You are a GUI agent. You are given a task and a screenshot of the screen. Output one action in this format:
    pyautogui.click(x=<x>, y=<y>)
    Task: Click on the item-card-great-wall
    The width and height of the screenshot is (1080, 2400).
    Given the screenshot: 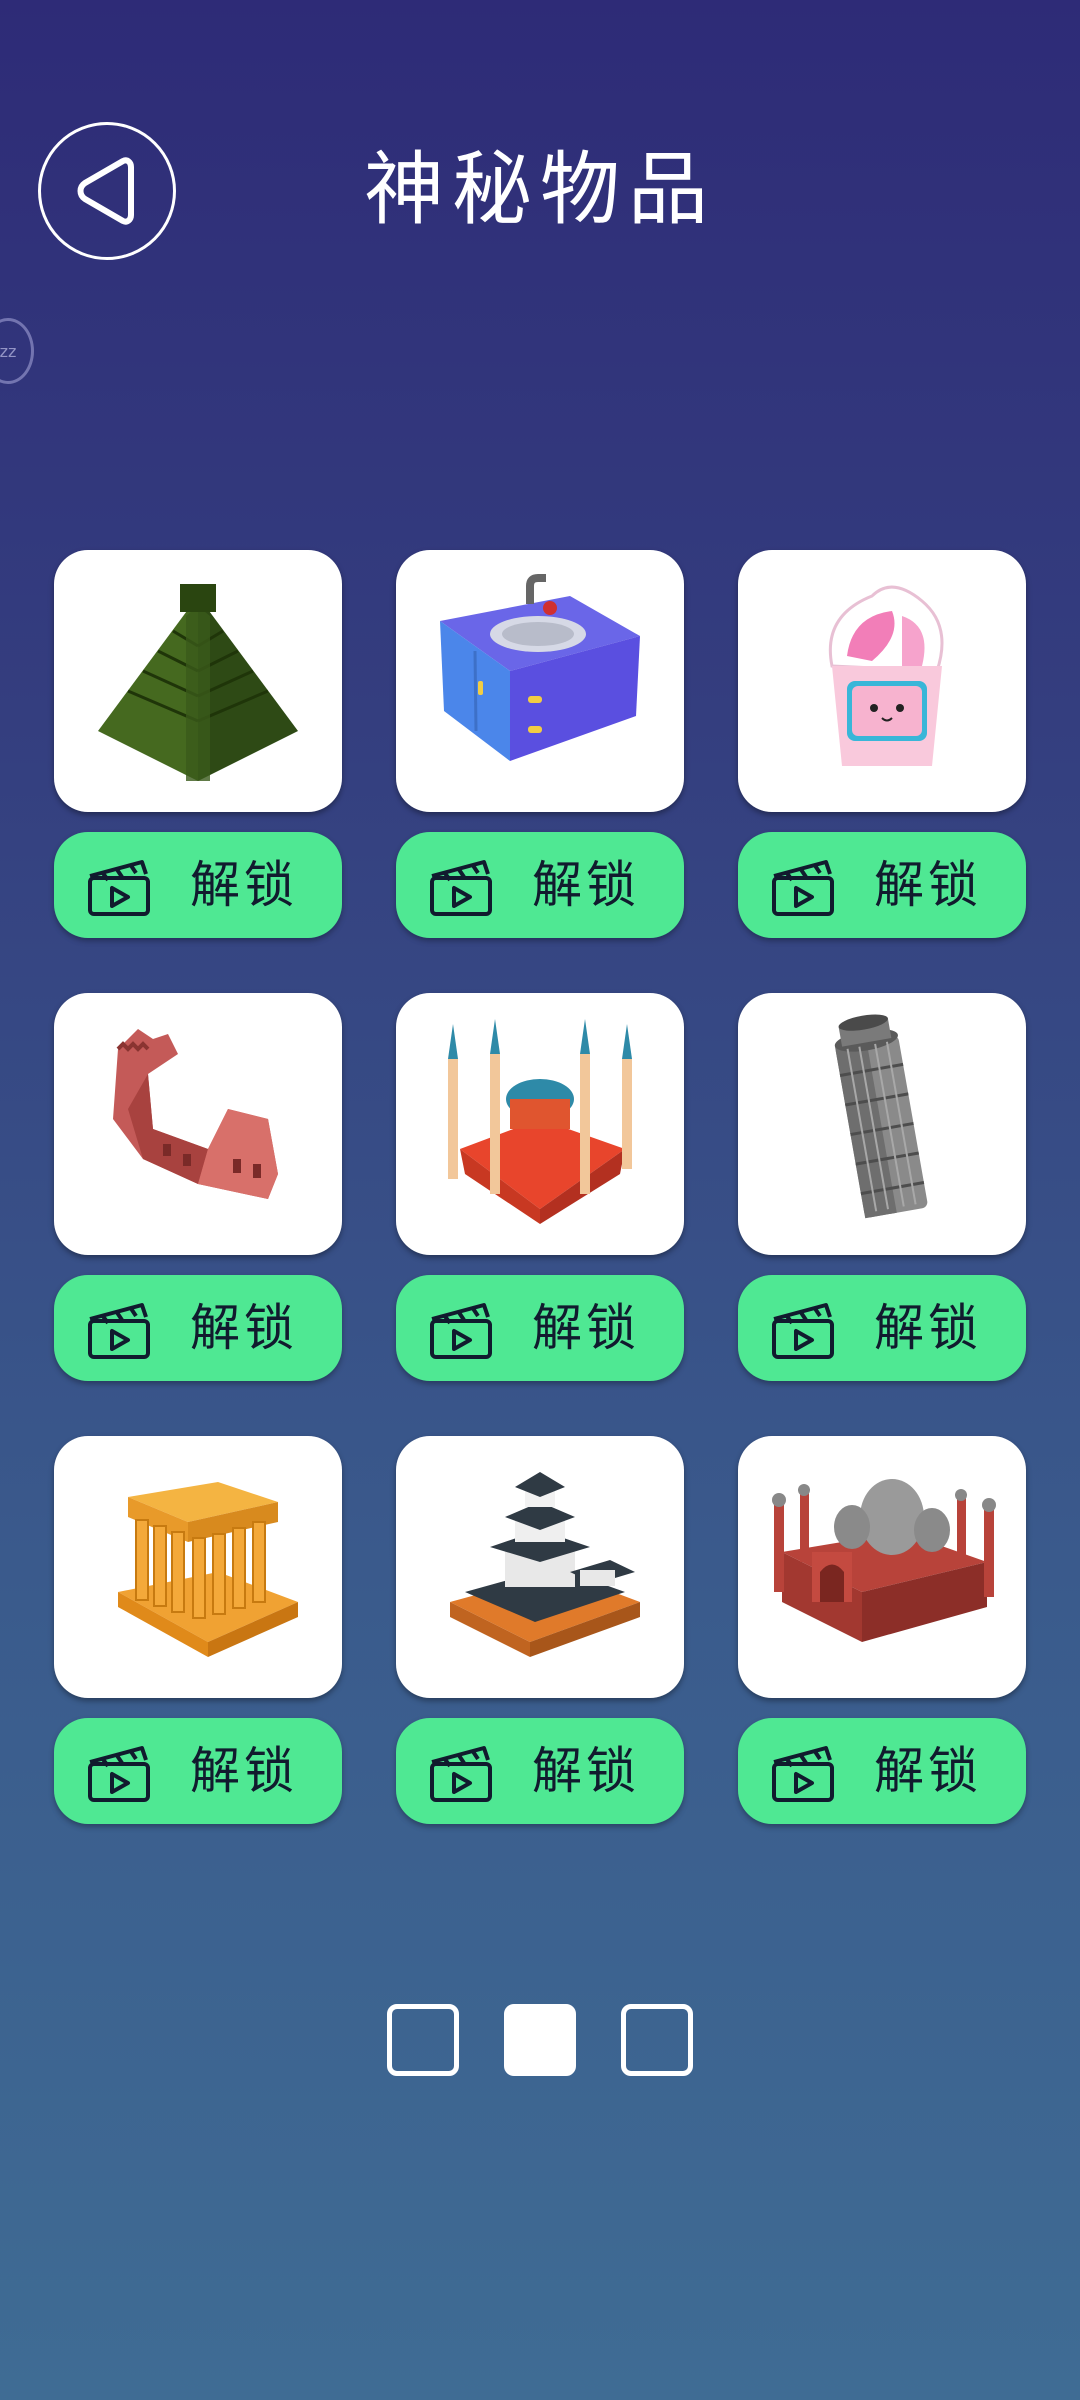 What is the action you would take?
    pyautogui.click(x=198, y=1124)
    